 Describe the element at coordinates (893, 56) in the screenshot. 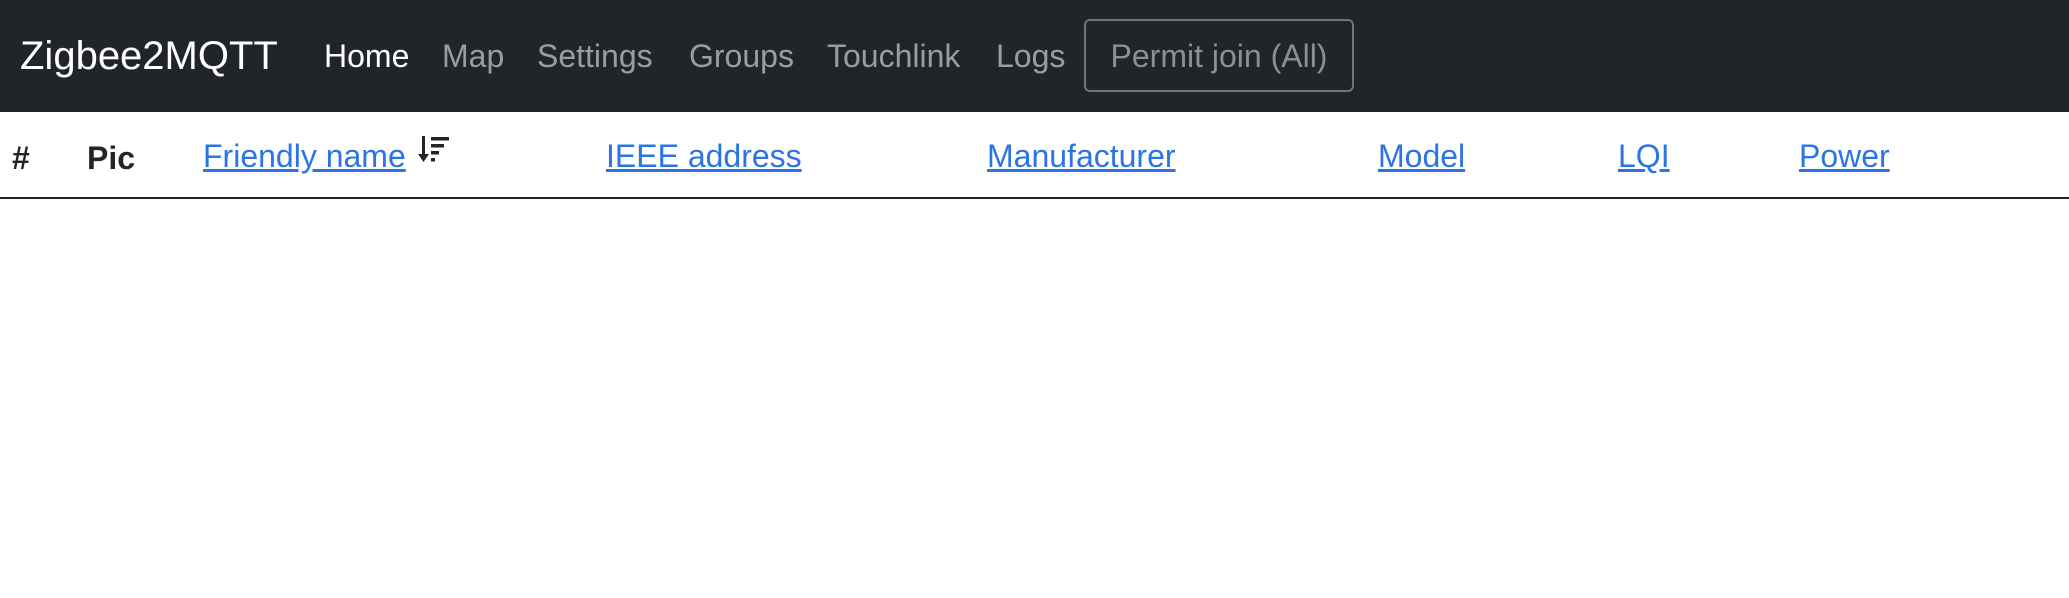

I see `nav-link-touchlink: Touchlink` at that location.